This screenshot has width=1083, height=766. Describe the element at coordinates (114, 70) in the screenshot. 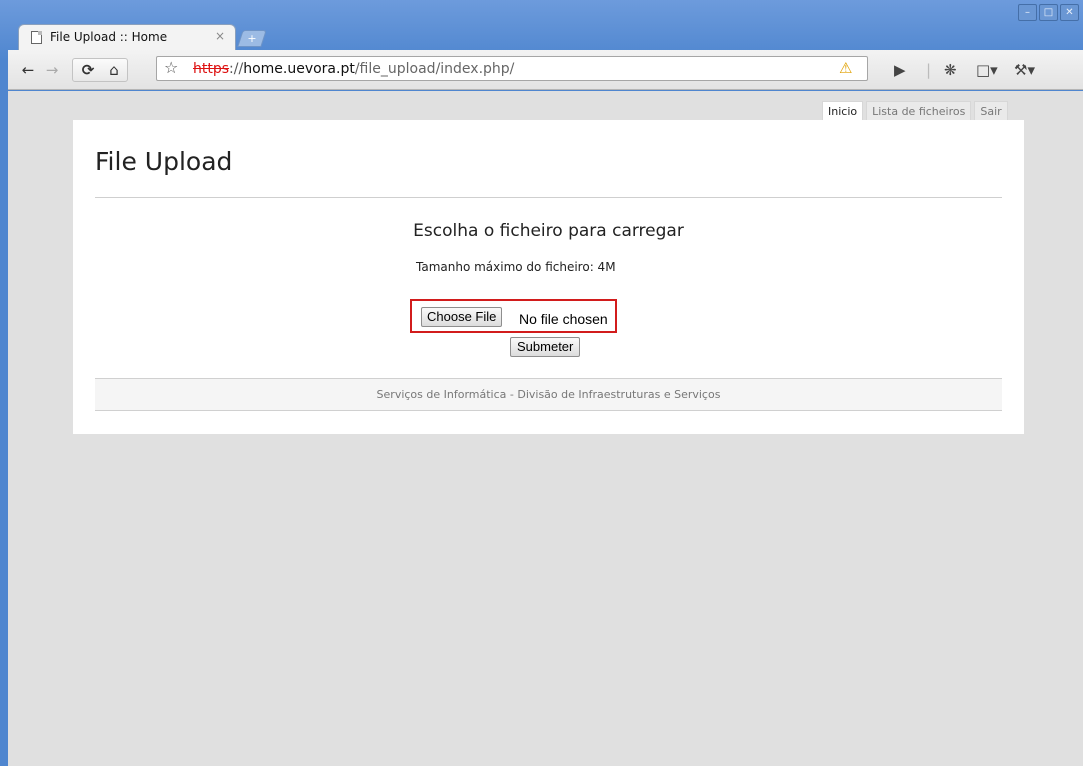

I see `home-icon: ⌂` at that location.